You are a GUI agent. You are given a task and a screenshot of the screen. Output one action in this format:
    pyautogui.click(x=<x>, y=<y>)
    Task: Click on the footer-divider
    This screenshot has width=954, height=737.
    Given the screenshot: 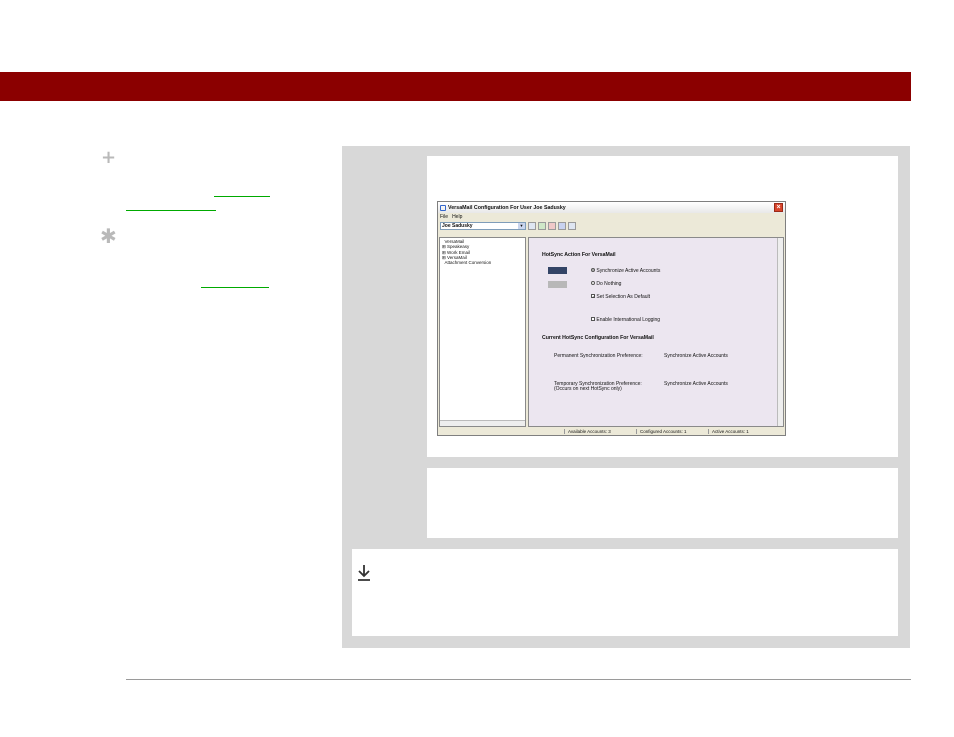 What is the action you would take?
    pyautogui.click(x=518, y=679)
    